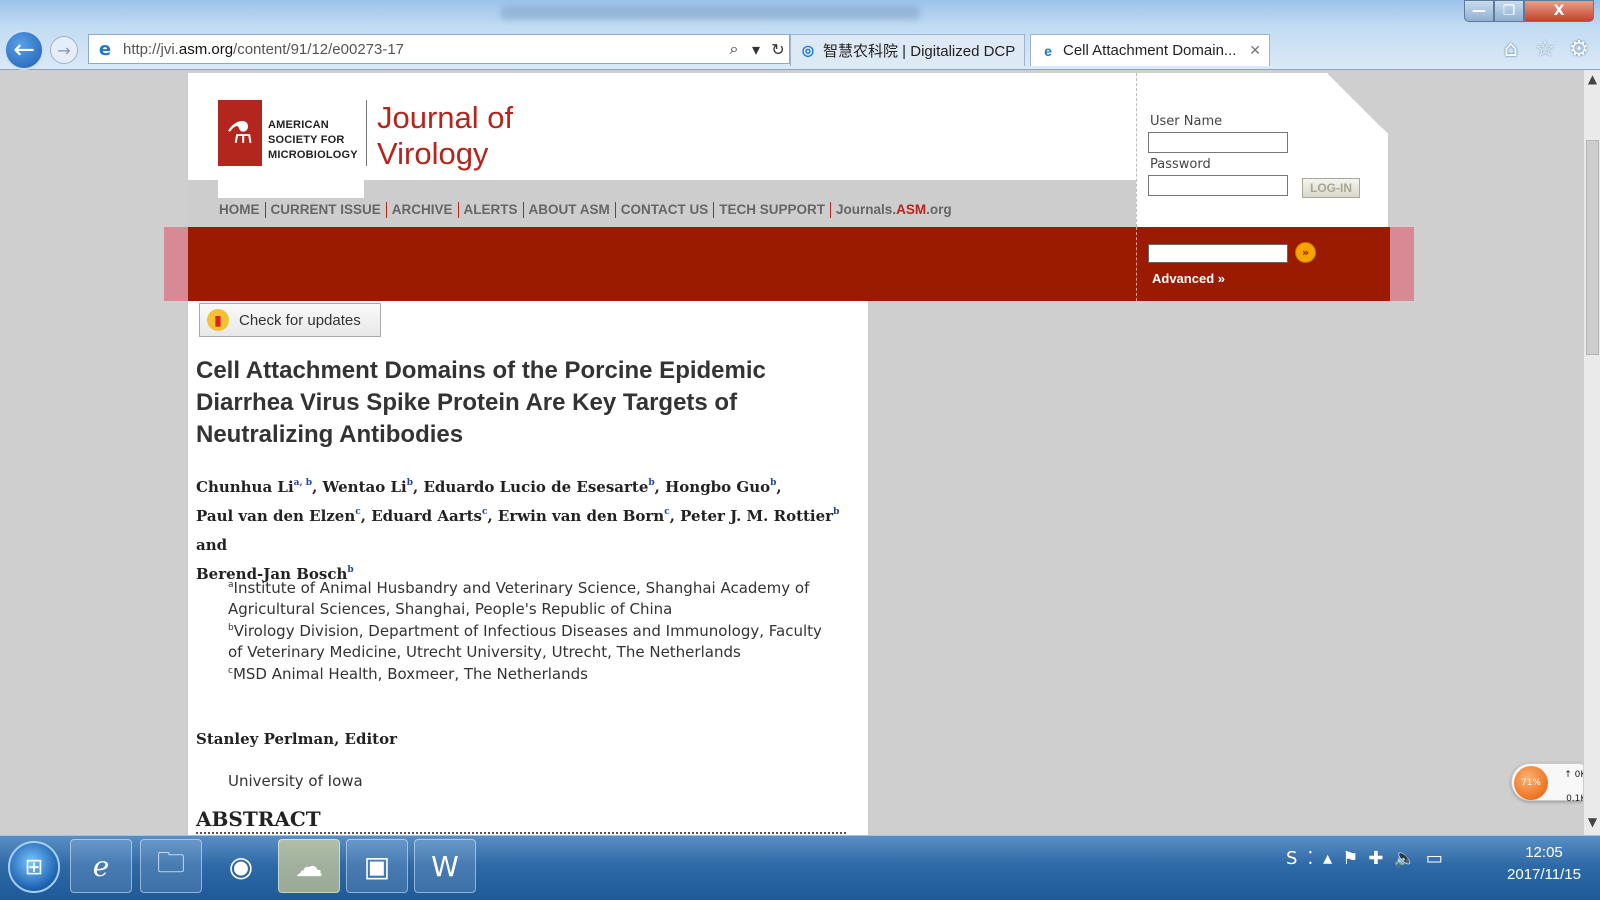  I want to click on password-label: Password, so click(1180, 164).